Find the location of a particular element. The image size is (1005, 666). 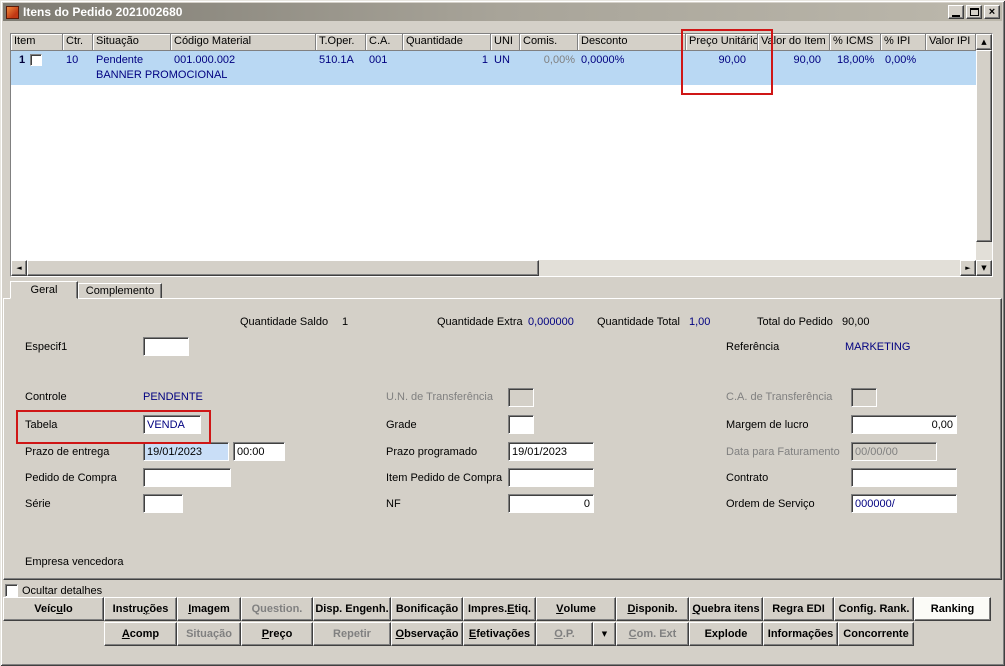

close-button: × is located at coordinates (992, 12).